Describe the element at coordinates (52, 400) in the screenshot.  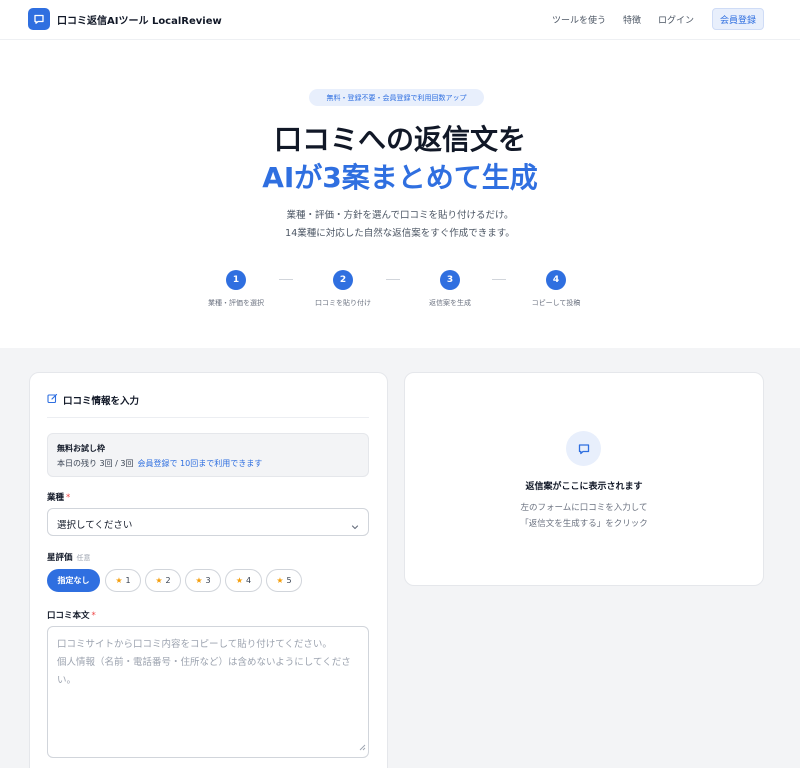
I see `edit-icon` at that location.